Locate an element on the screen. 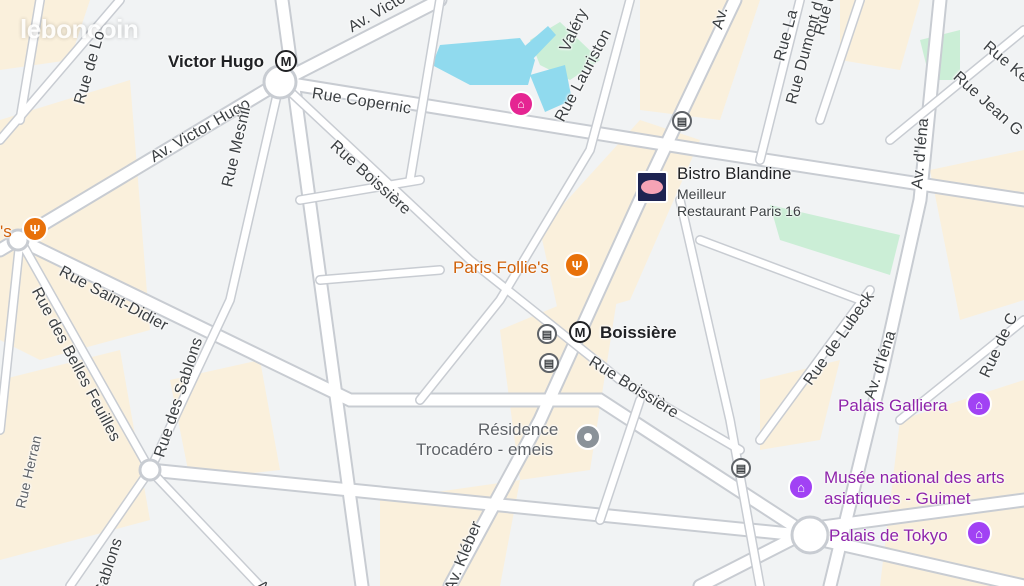 This screenshot has height=586, width=1024. hotel-pin: ⌂ is located at coordinates (521, 104).